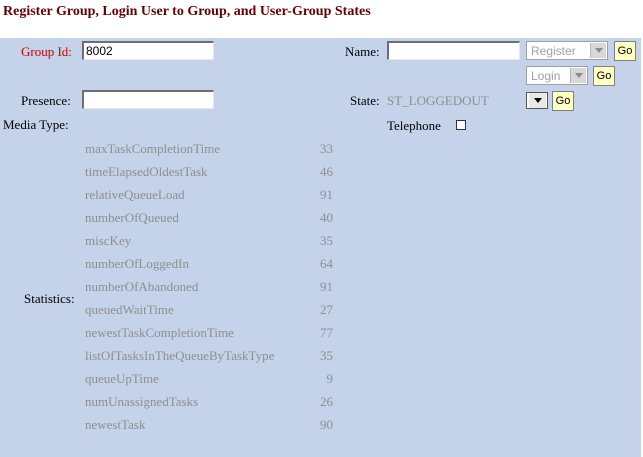 The width and height of the screenshot is (643, 457). What do you see at coordinates (146, 171) in the screenshot?
I see `statistic-name: timeElapsedOldestTask` at bounding box center [146, 171].